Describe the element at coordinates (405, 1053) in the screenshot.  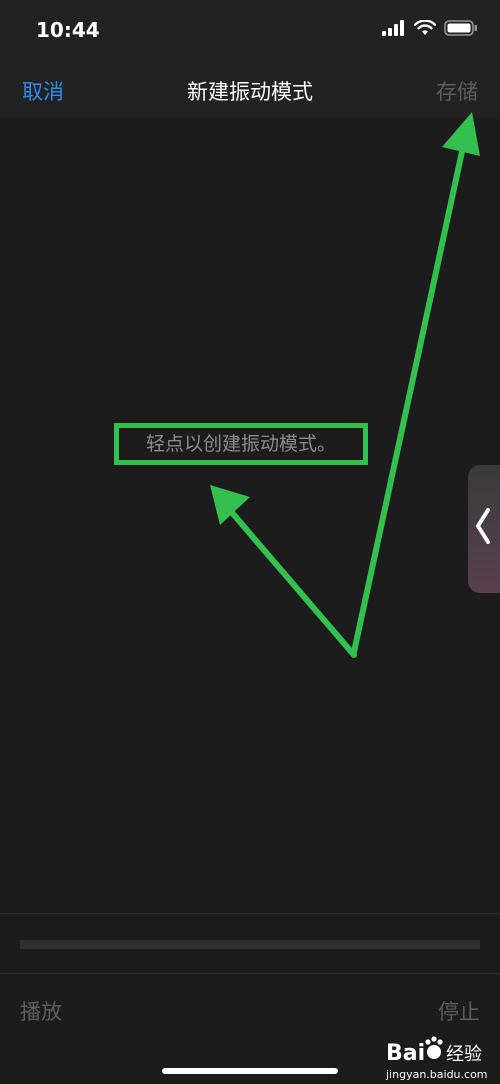
I see `watermark-brand: Bai` at that location.